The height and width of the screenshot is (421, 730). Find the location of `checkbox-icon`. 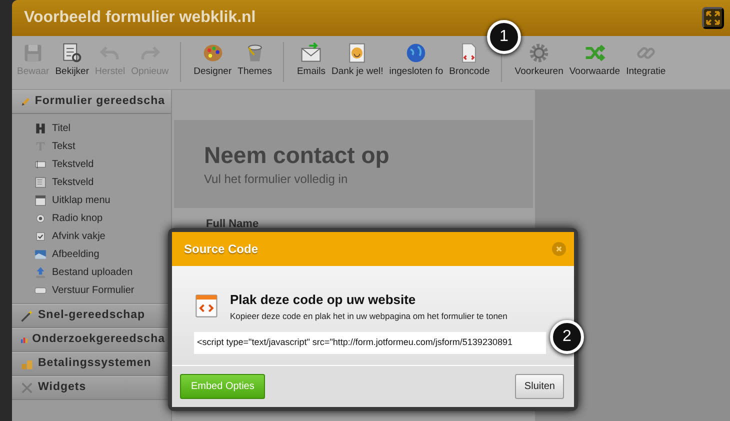

checkbox-icon is located at coordinates (40, 236).